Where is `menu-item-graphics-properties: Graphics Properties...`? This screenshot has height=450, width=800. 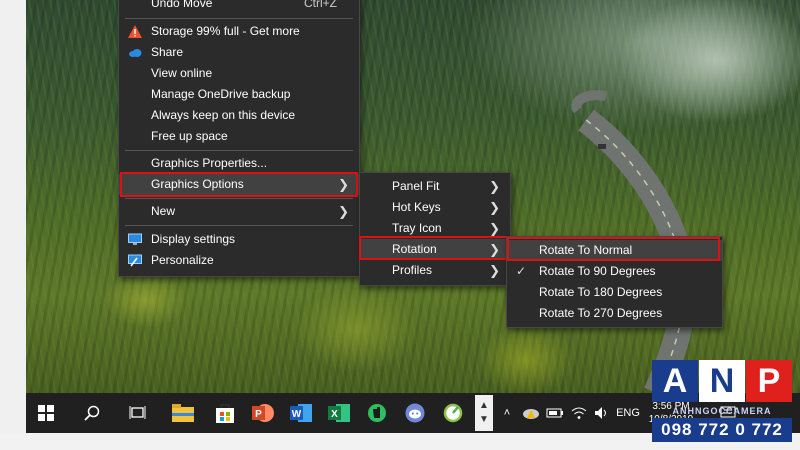
menu-item-graphics-properties: Graphics Properties... is located at coordinates (239, 163).